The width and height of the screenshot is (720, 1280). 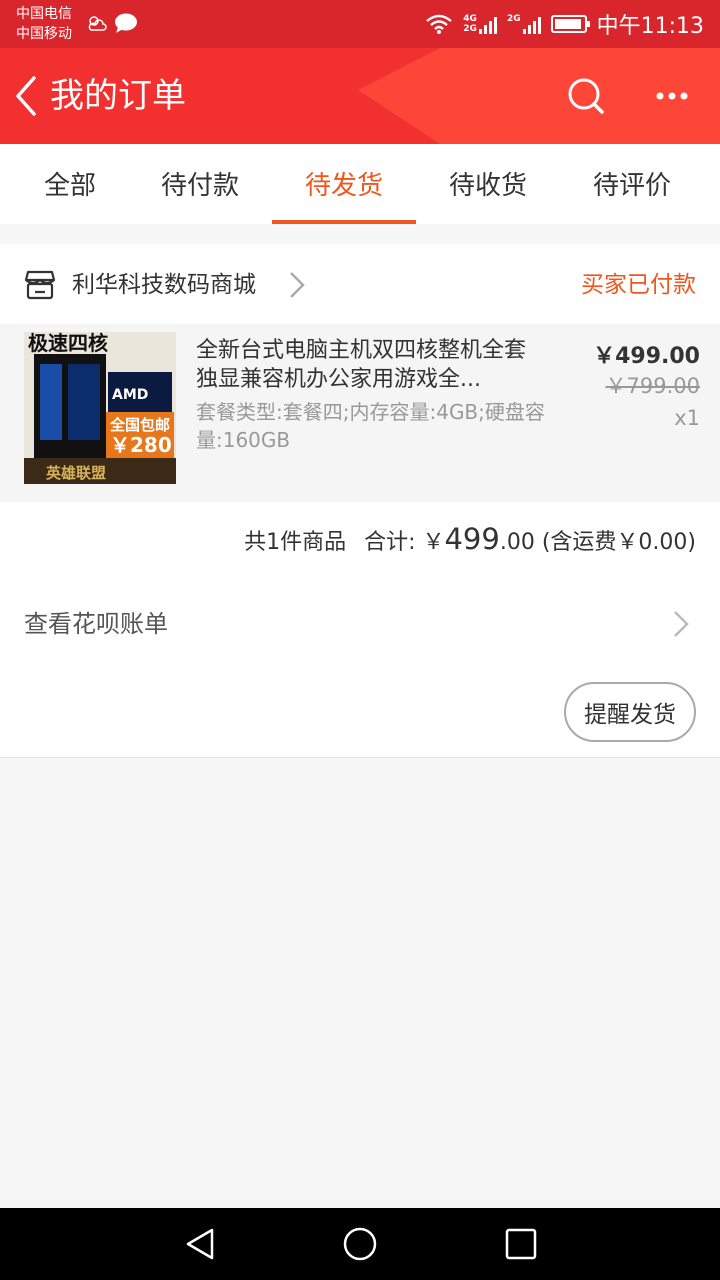 I want to click on nav-home-icon, so click(x=360, y=1244).